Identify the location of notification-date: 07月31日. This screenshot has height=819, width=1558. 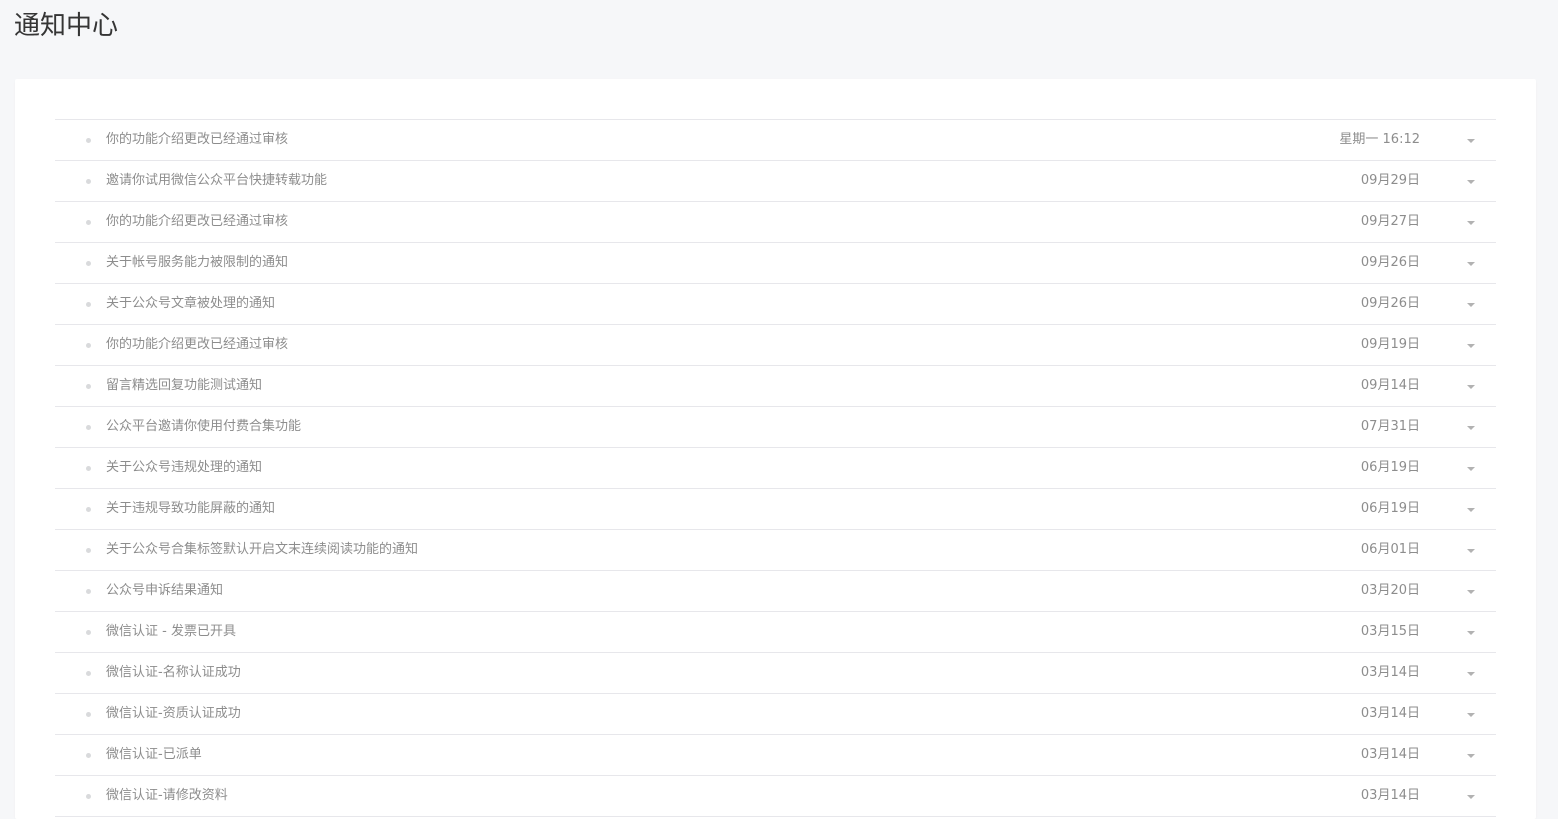
(1390, 426).